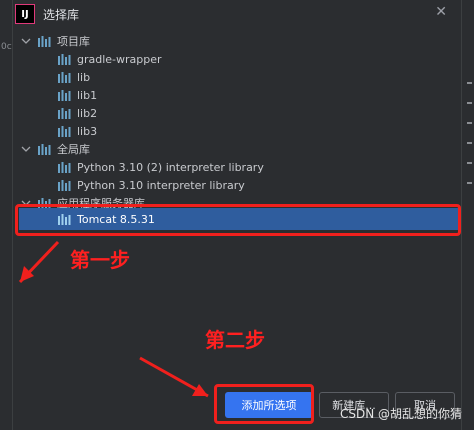 The image size is (474, 430). I want to click on background-left-text: 0c, so click(6, 47).